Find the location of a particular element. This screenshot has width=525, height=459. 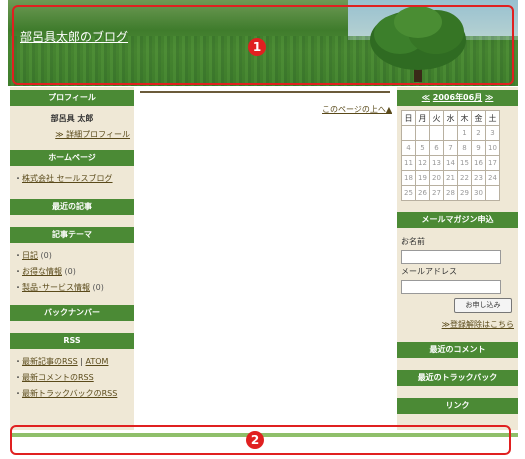

calendar-day: 2 is located at coordinates (478, 133).